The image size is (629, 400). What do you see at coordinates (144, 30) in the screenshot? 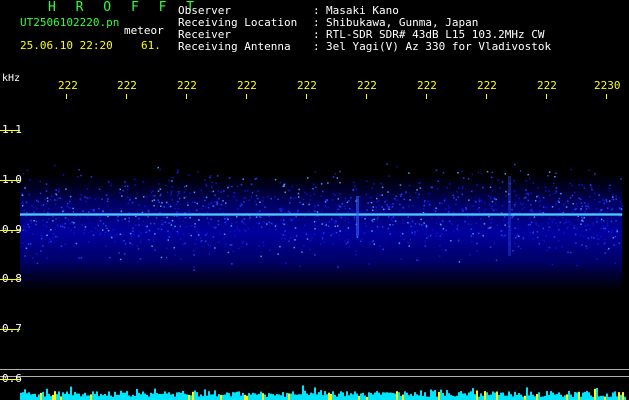
I see `meteor-tag: meteor` at bounding box center [144, 30].